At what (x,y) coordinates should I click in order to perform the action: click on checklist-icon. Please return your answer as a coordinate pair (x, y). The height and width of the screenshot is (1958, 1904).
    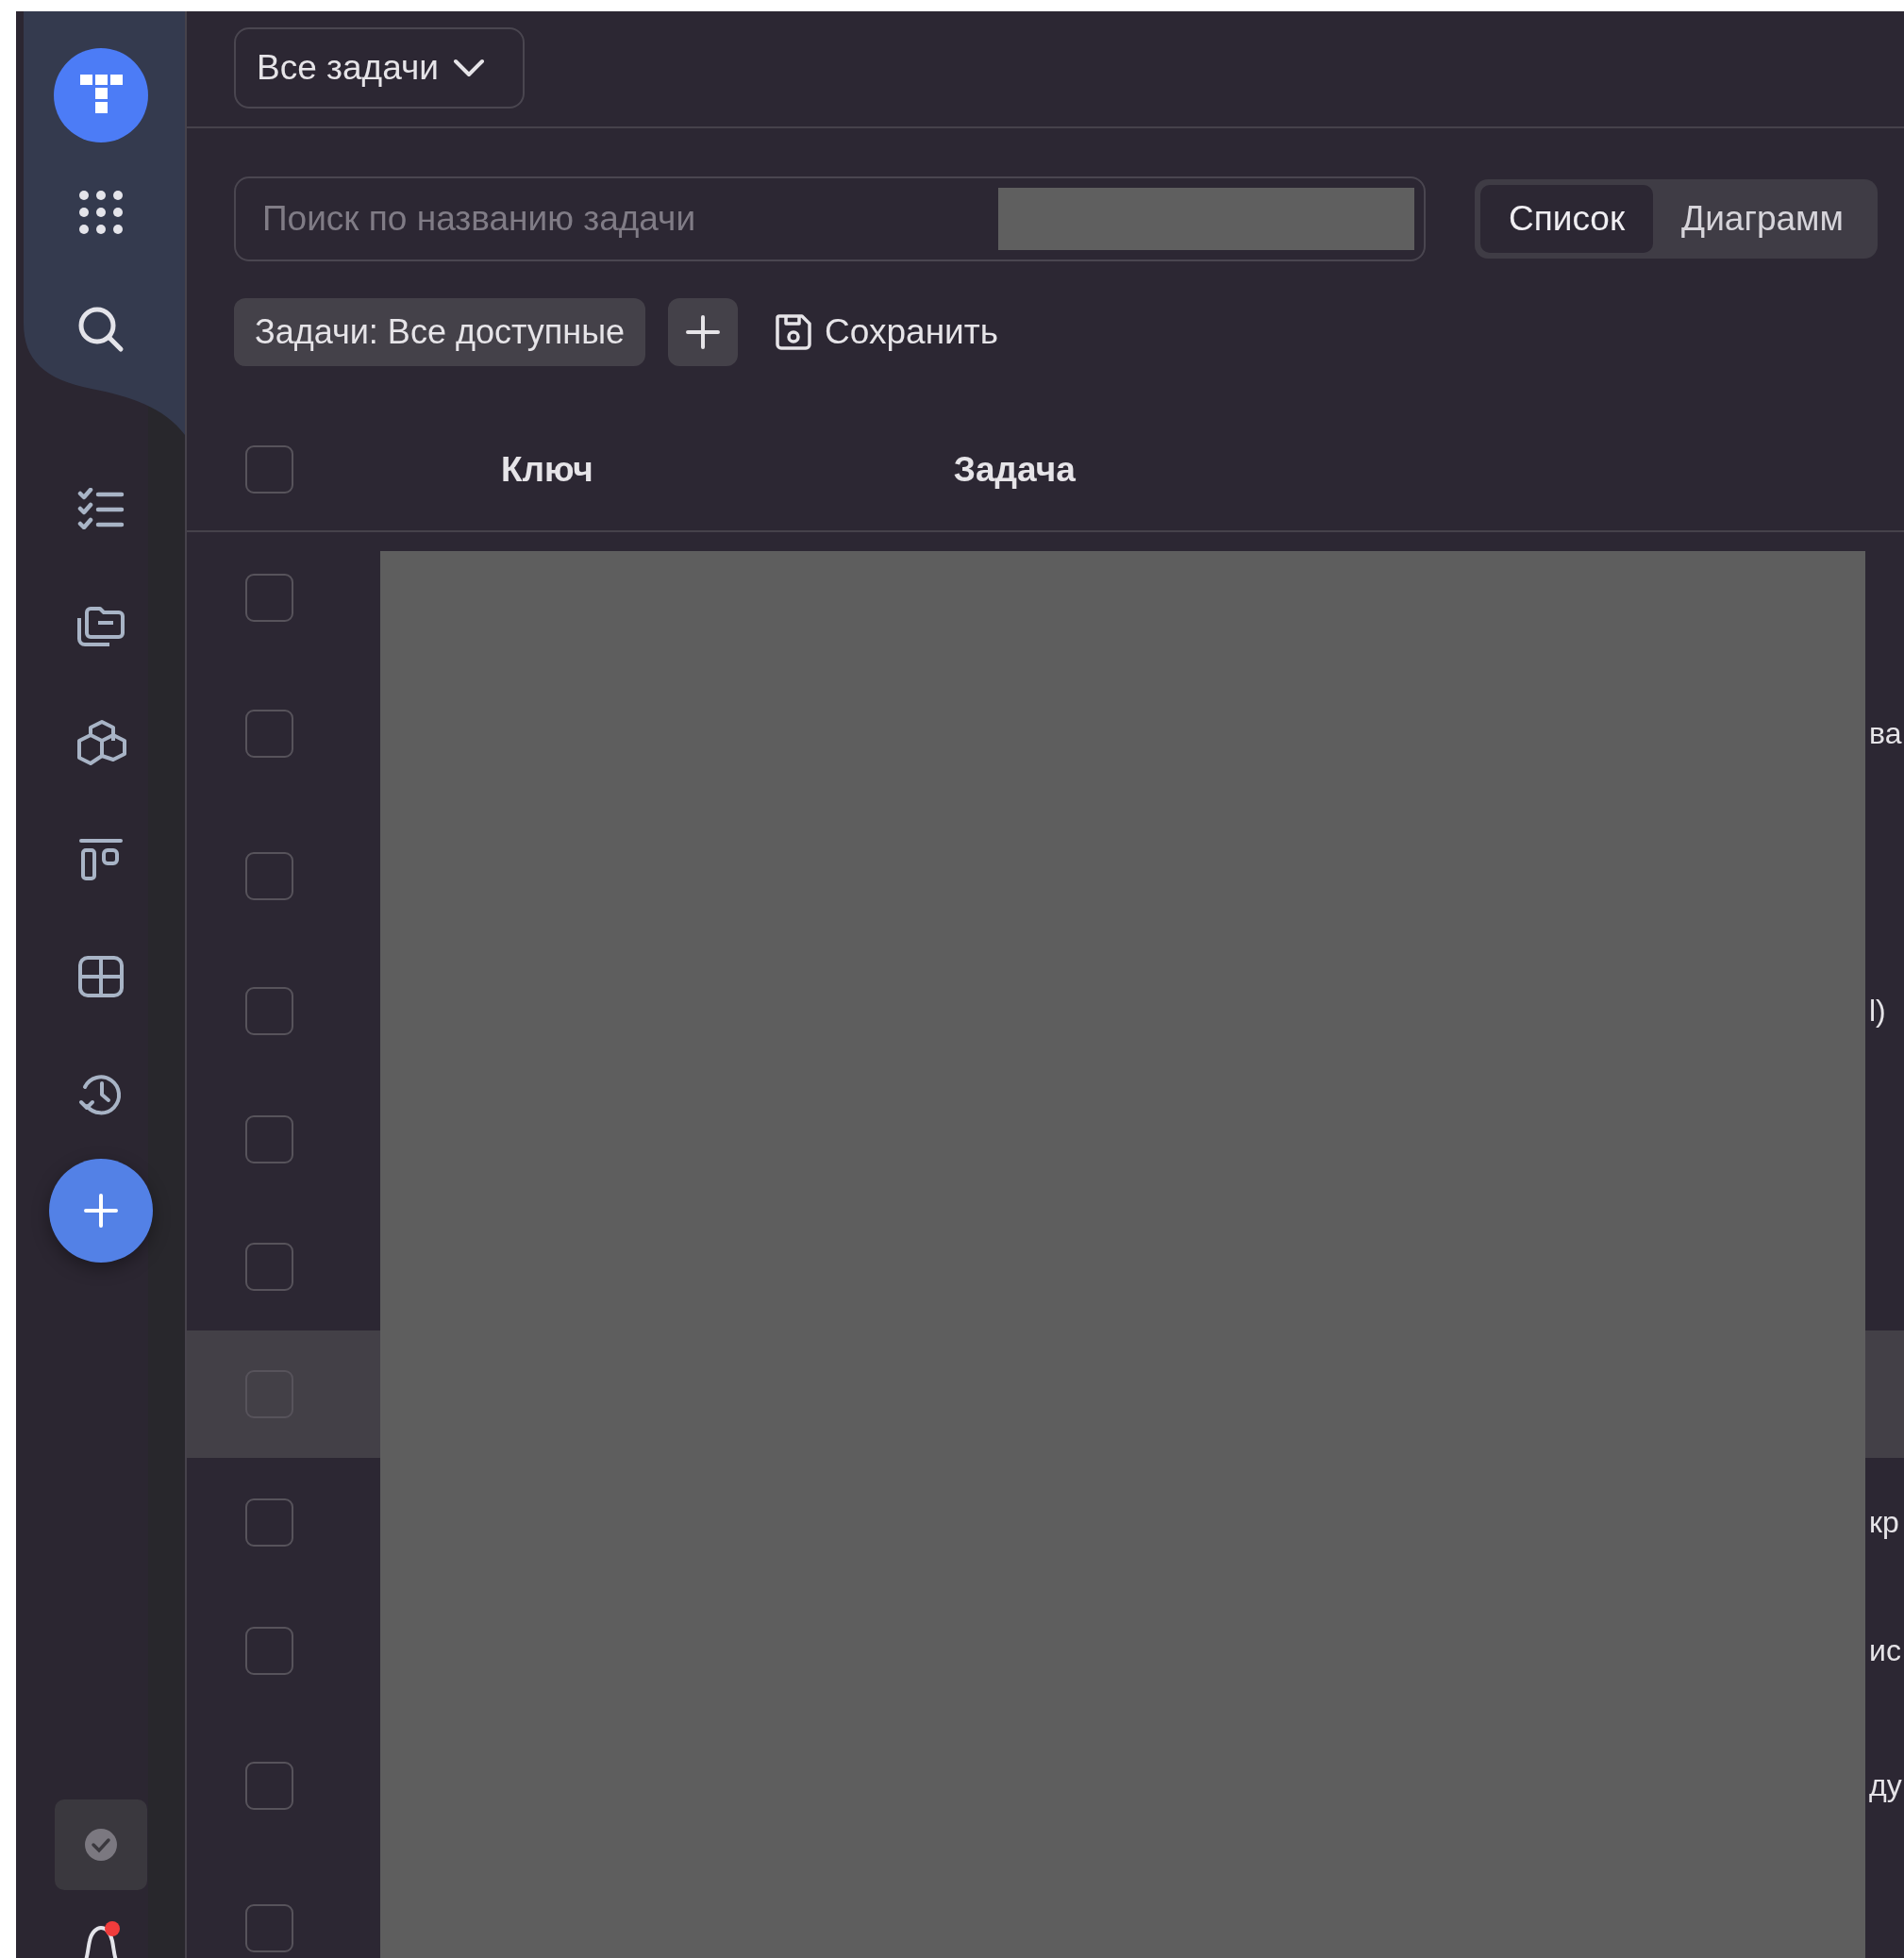
    Looking at the image, I should click on (100, 508).